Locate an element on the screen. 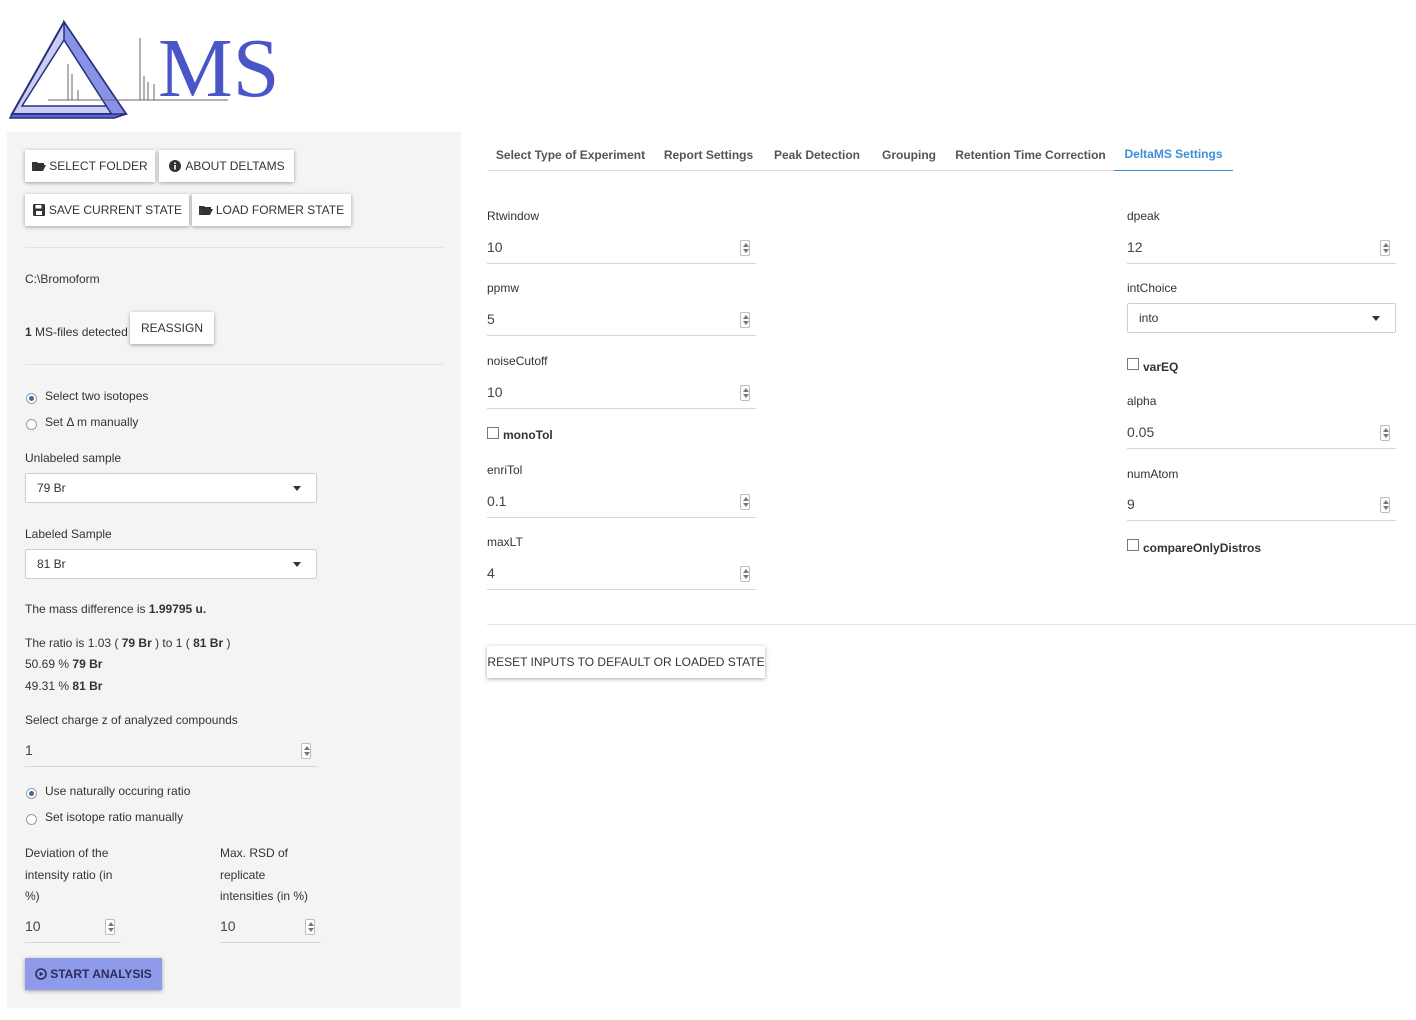  load-state-button: LOAD FORMER STATE is located at coordinates (271, 210).